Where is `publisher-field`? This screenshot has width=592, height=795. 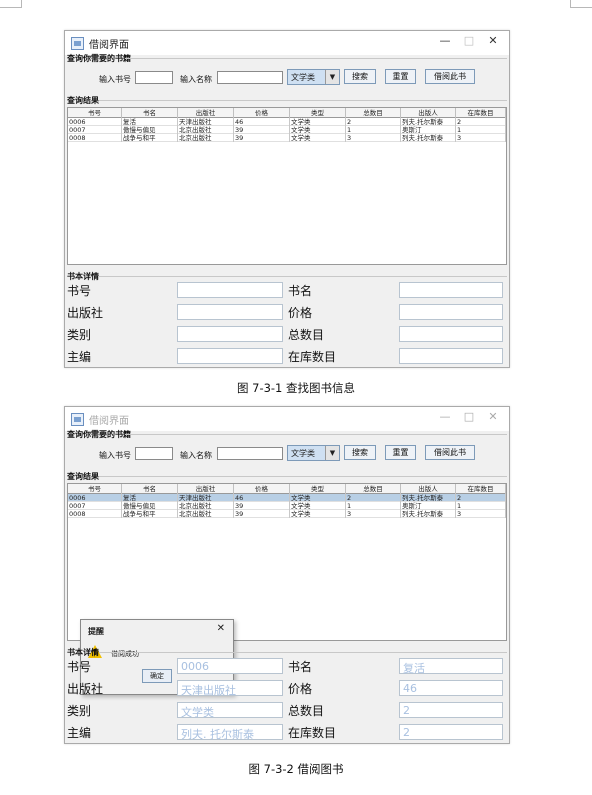 publisher-field is located at coordinates (230, 312).